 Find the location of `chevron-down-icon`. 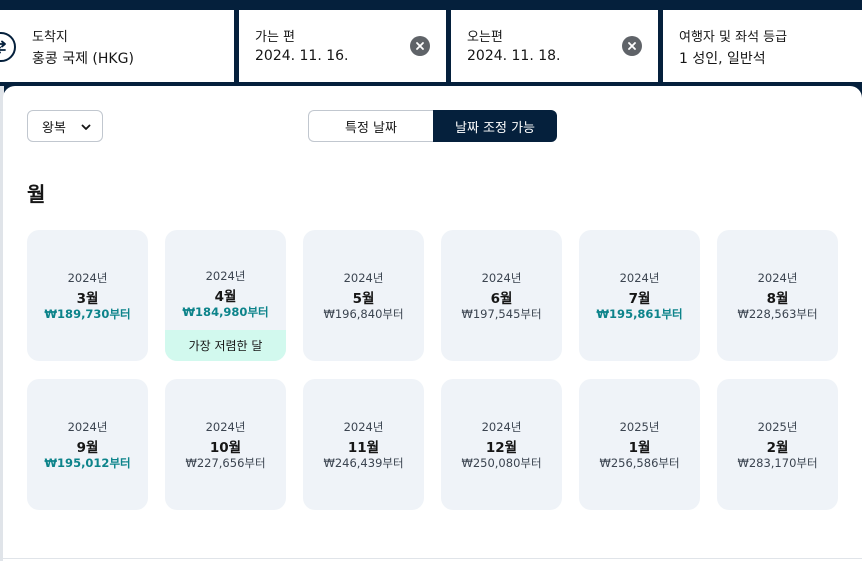

chevron-down-icon is located at coordinates (86, 127).